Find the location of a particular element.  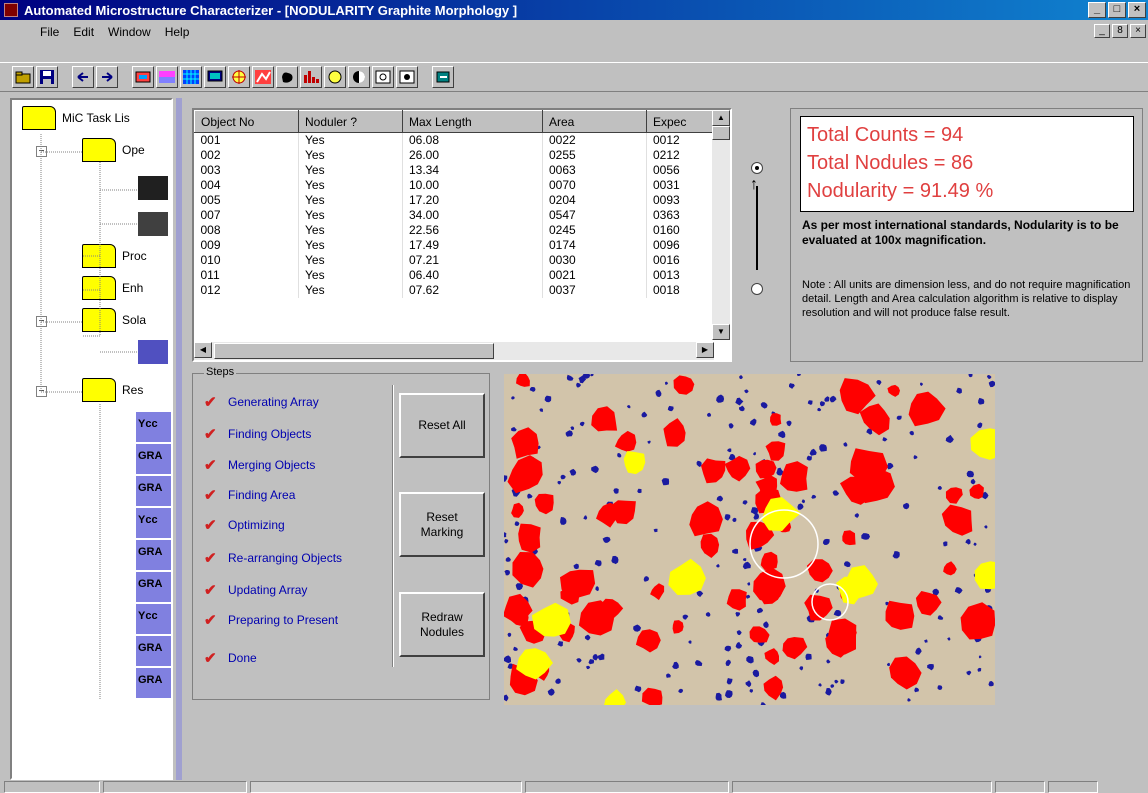

step-item: ✔ Preparing to Present is located at coordinates (271, 620).